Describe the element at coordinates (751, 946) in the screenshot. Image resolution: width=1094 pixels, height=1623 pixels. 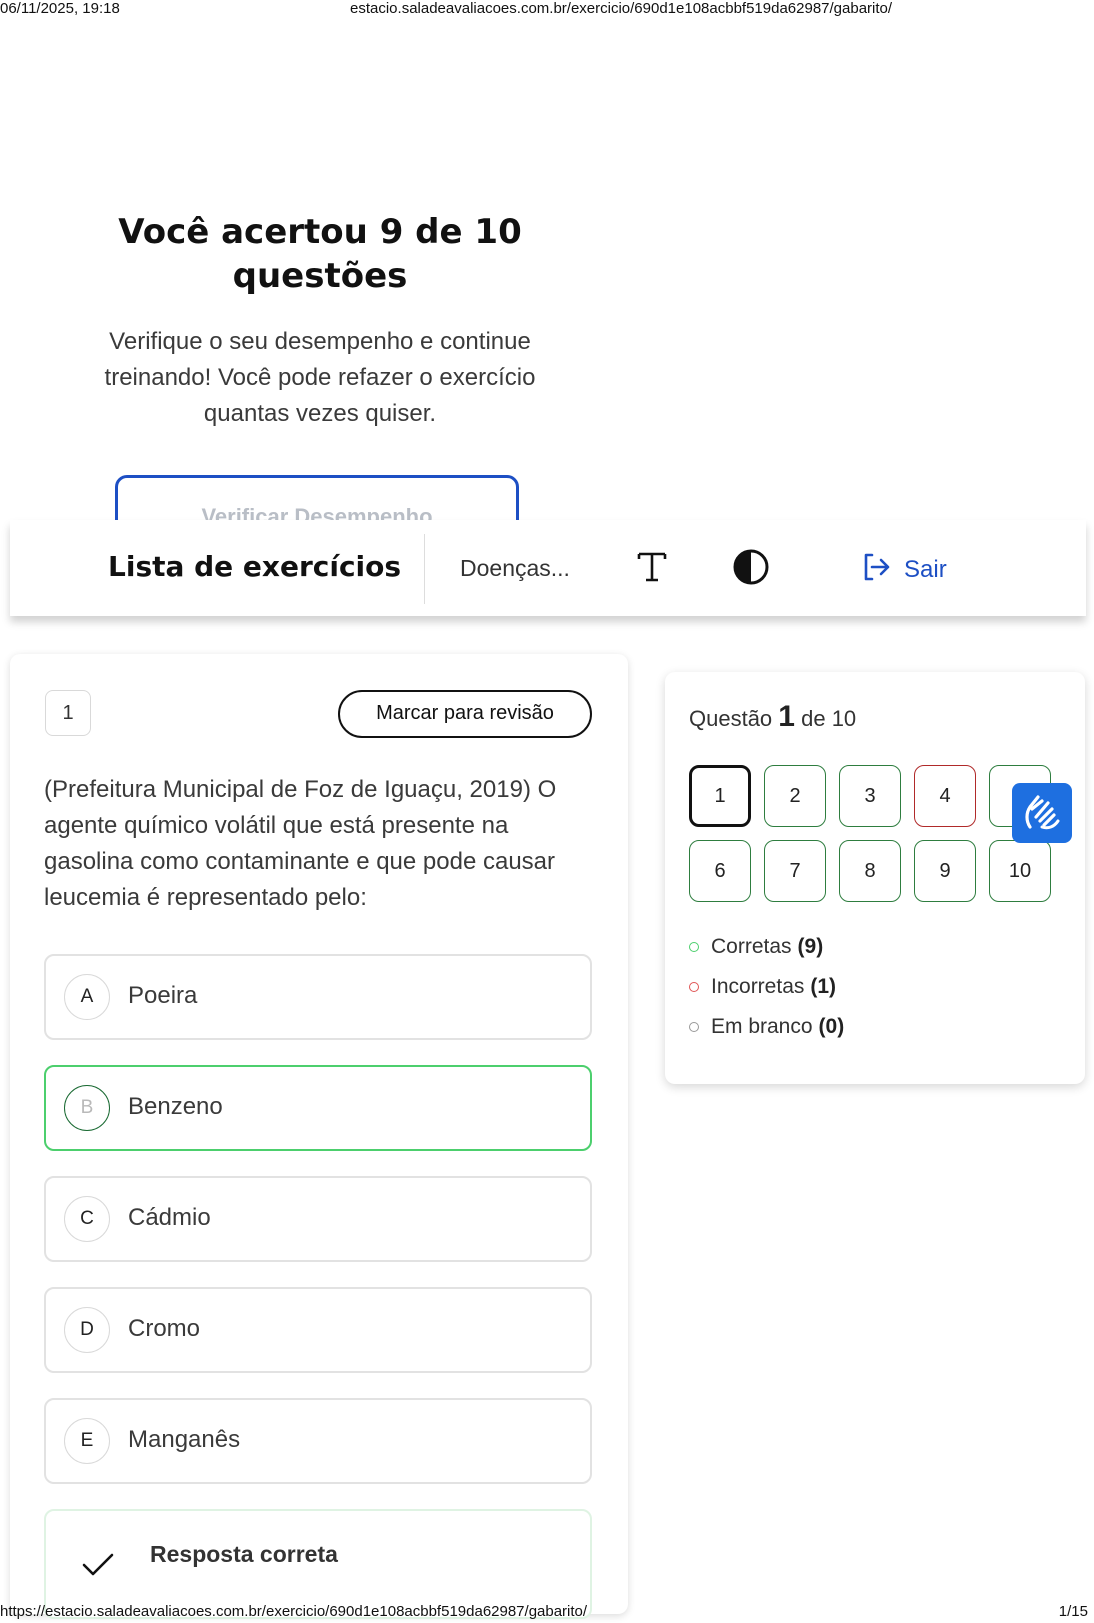
I see `legend-label: Corretas` at that location.